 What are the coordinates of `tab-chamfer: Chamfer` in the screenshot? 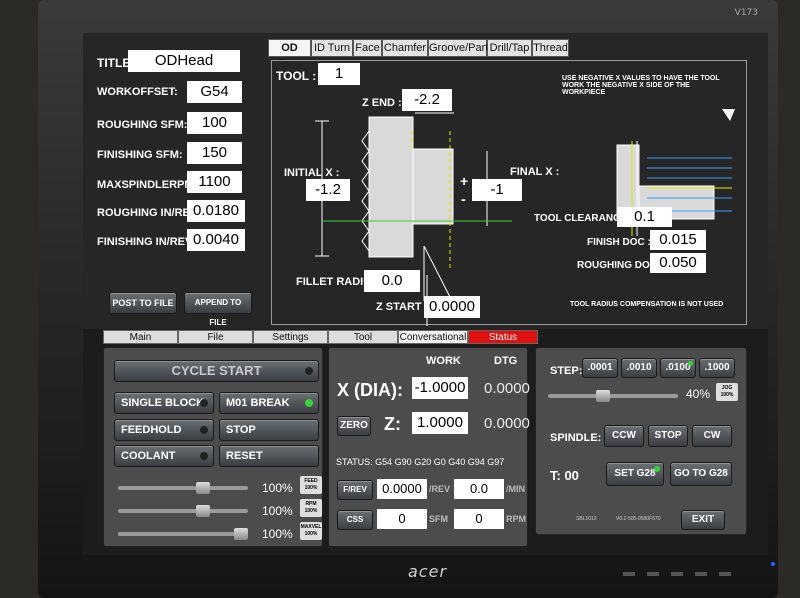 It's located at (405, 48).